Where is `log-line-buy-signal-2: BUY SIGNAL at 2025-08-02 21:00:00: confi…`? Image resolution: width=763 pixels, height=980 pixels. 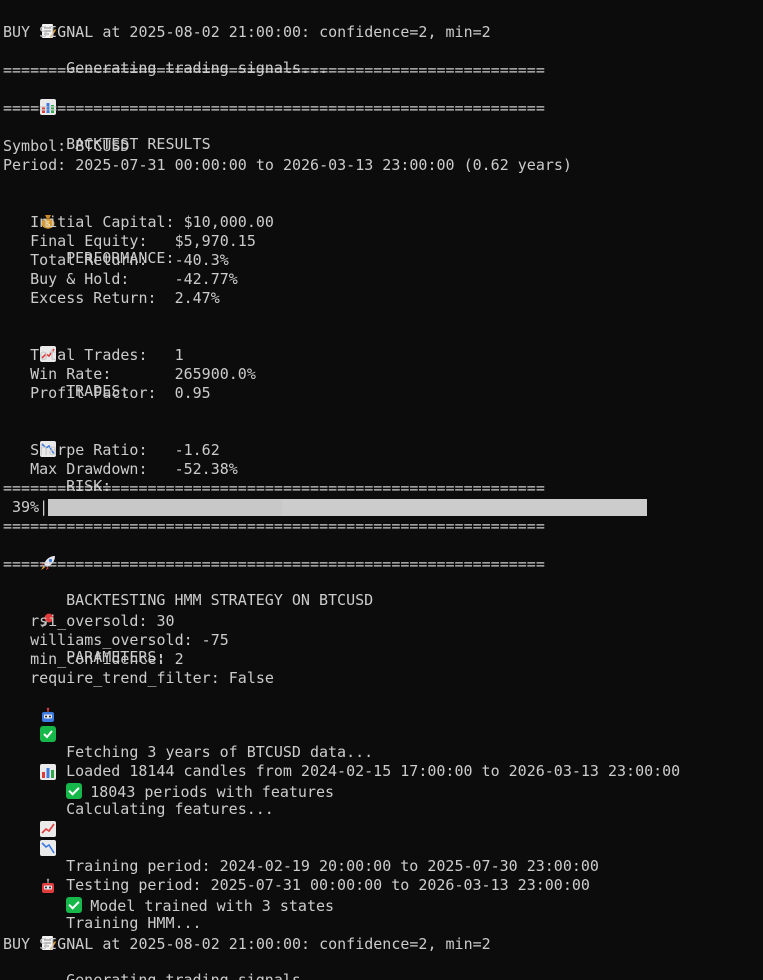
log-line-buy-signal-2: BUY SIGNAL at 2025-08-02 21:00:00: confi… is located at coordinates (247, 944).